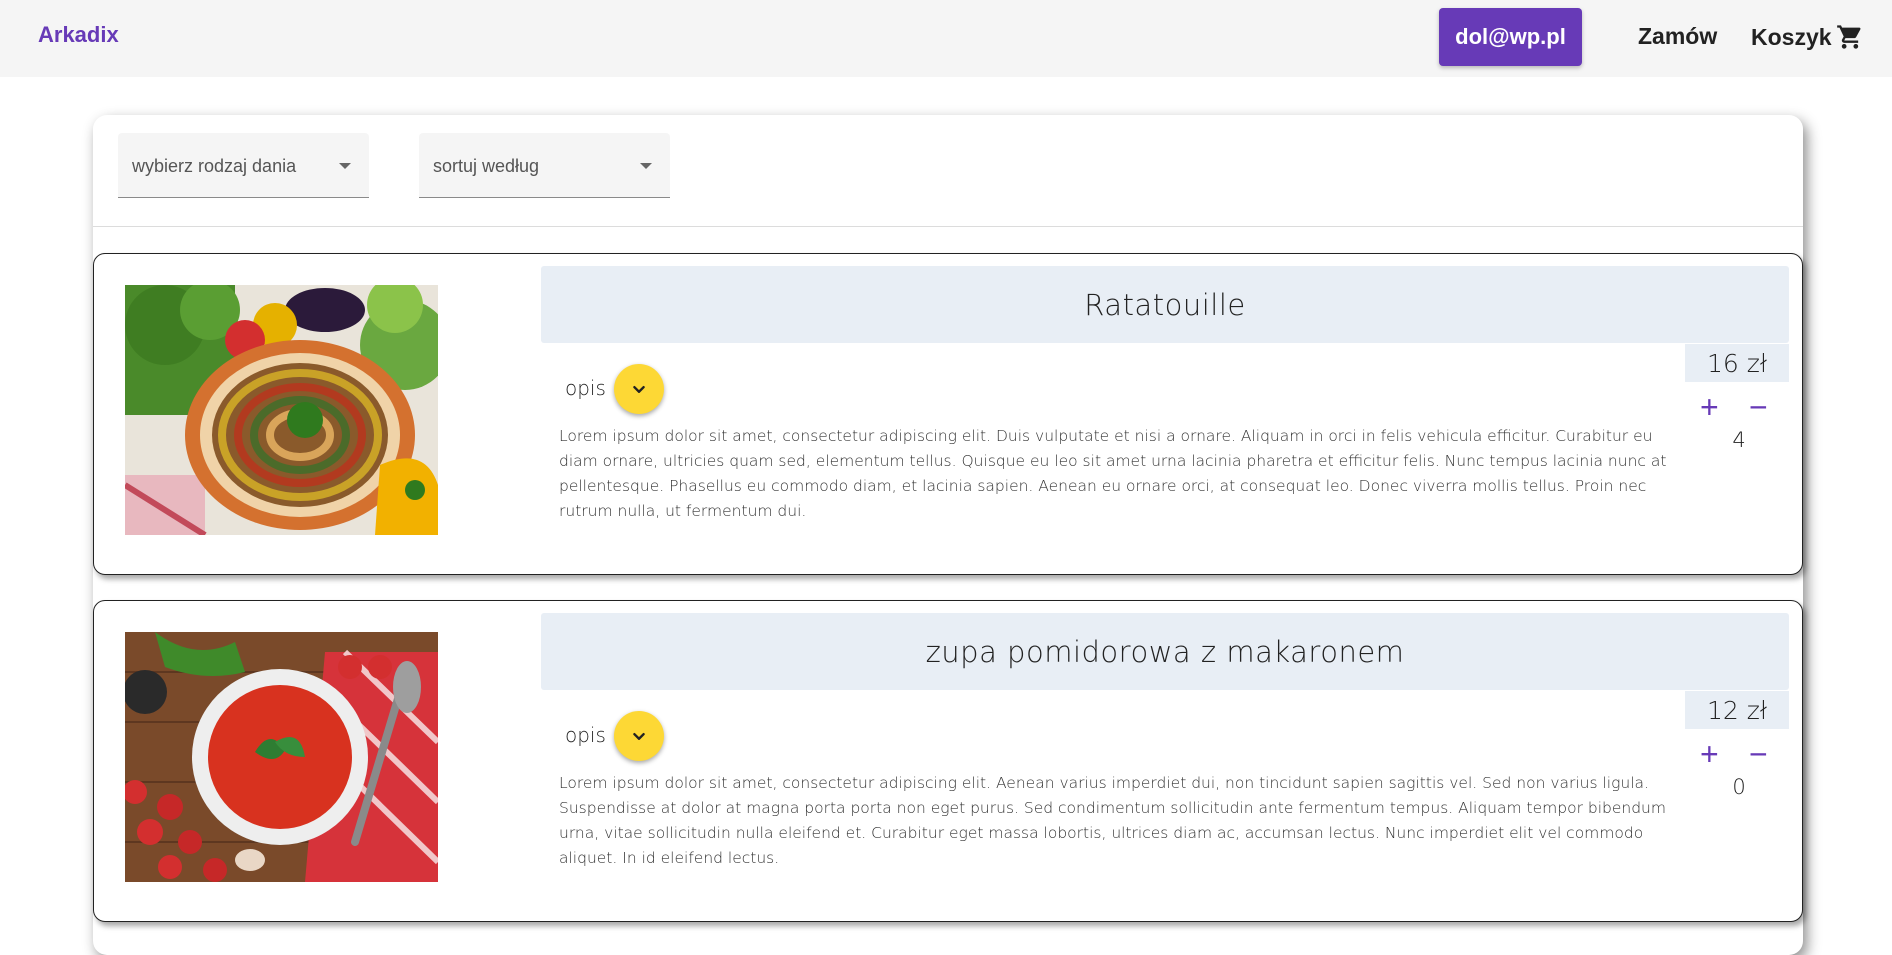 Image resolution: width=1892 pixels, height=955 pixels. Describe the element at coordinates (1848, 37) in the screenshot. I see `shopping-cart-icon` at that location.